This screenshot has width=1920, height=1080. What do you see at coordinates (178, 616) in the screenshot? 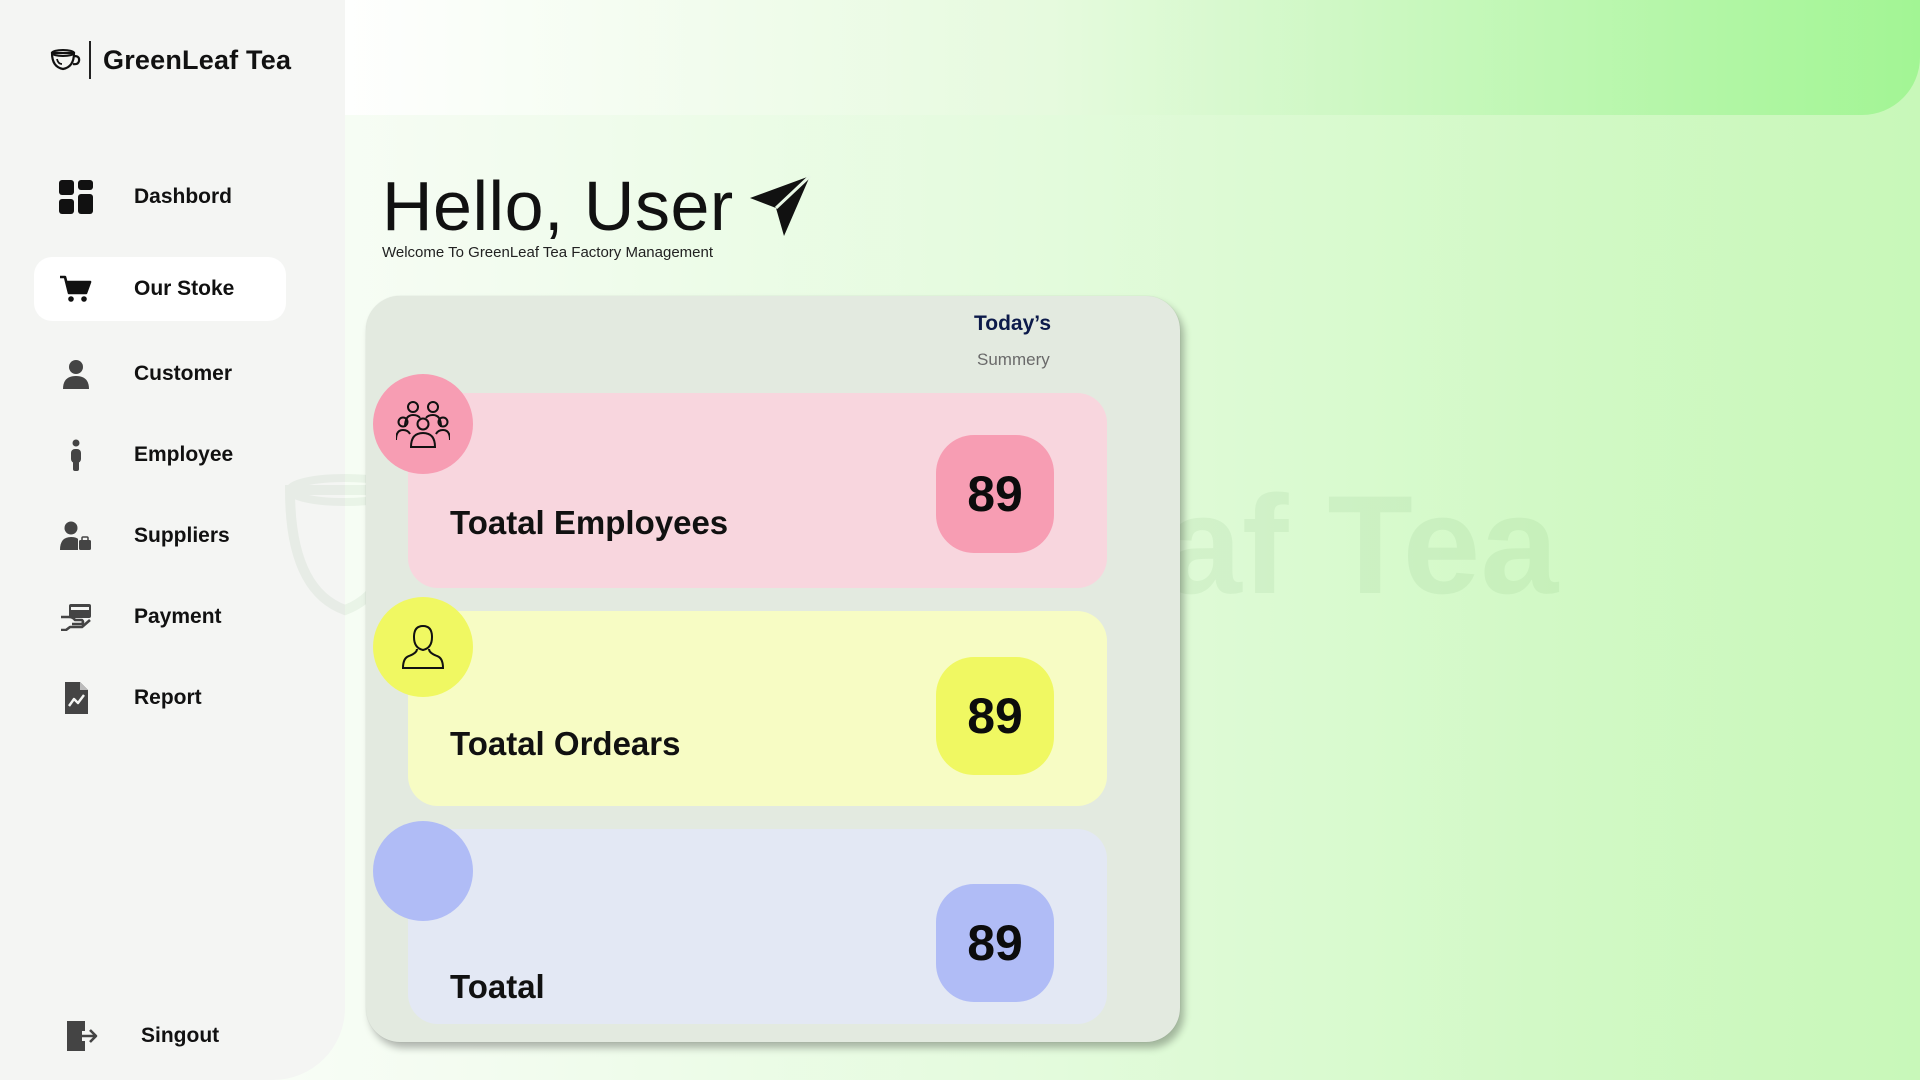
I see `sidebar-item-label: Payment` at bounding box center [178, 616].